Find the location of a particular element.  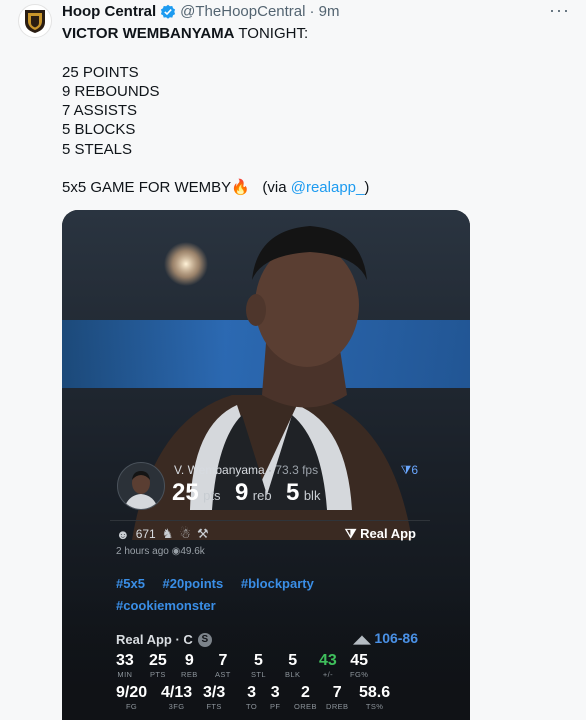

stat-value: 45 is located at coordinates (359, 660).